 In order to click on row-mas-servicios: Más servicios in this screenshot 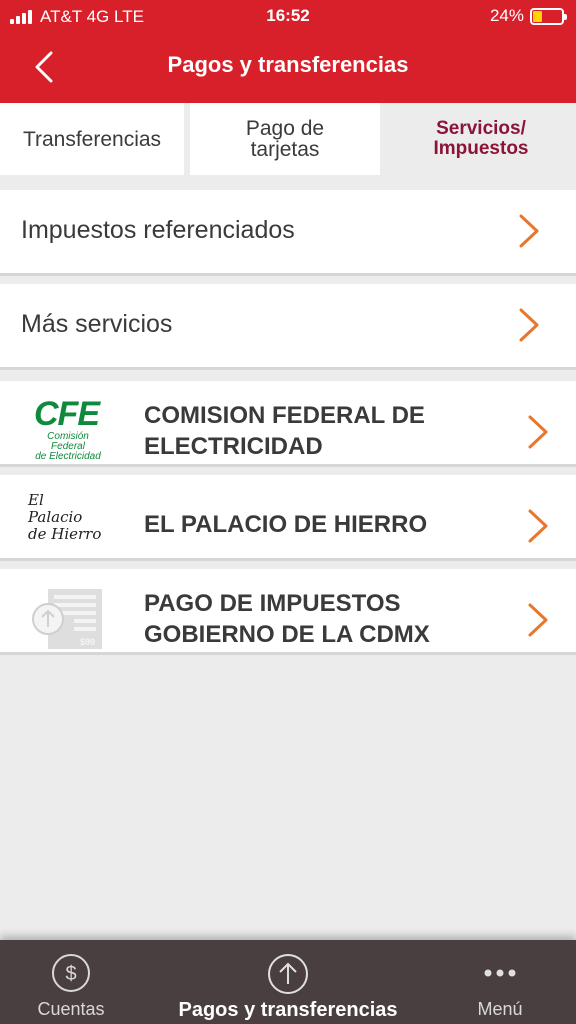, I will do `click(288, 327)`.